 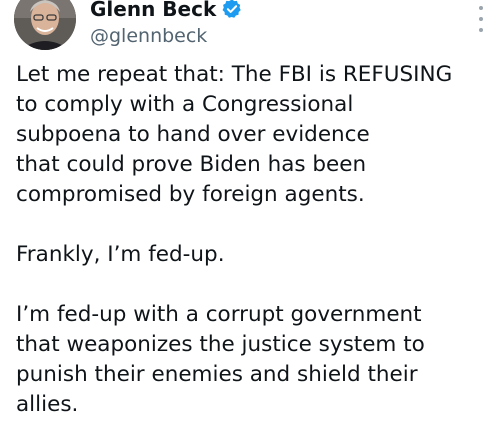 What do you see at coordinates (153, 10) in the screenshot?
I see `author-display-name: Glenn Beck` at bounding box center [153, 10].